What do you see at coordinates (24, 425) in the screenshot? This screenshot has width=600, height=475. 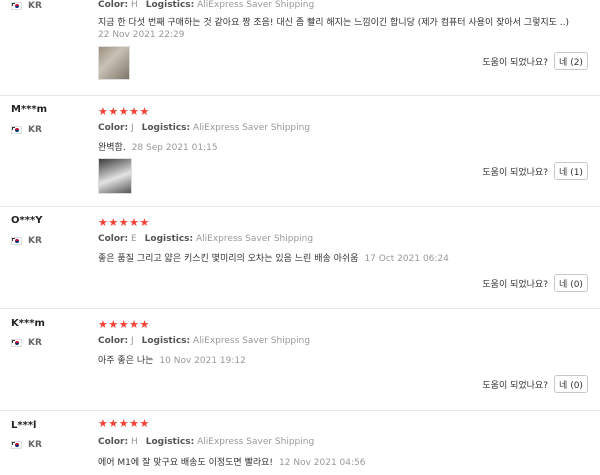 I see `reviewer-name: L***l` at bounding box center [24, 425].